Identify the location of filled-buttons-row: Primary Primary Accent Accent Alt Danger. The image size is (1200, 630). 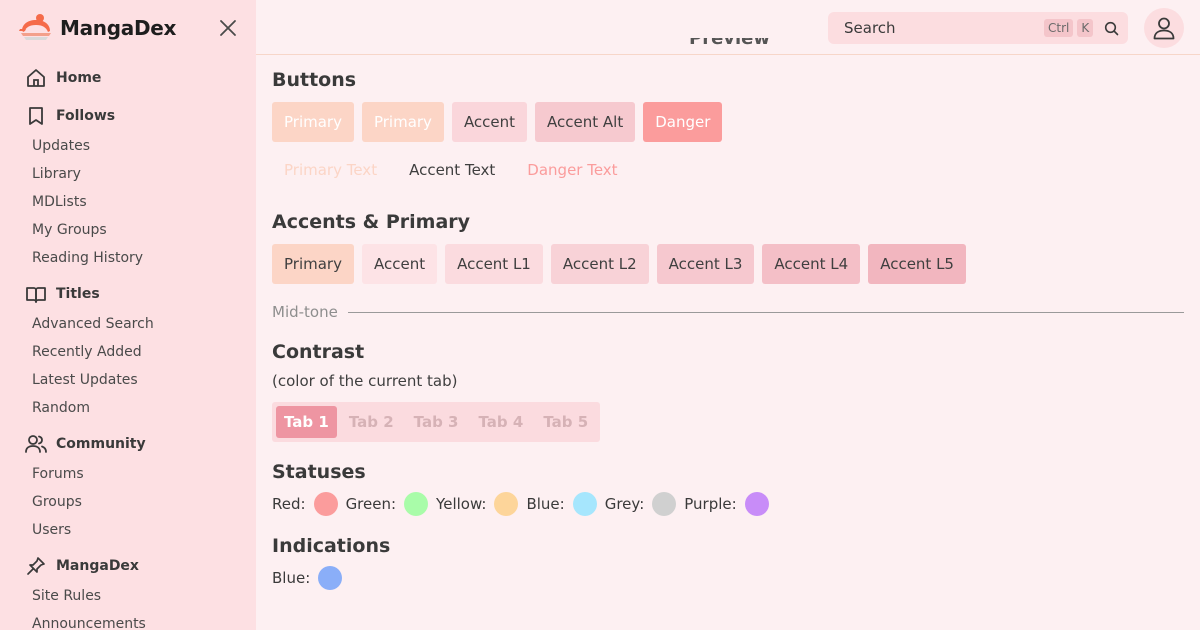
(728, 122).